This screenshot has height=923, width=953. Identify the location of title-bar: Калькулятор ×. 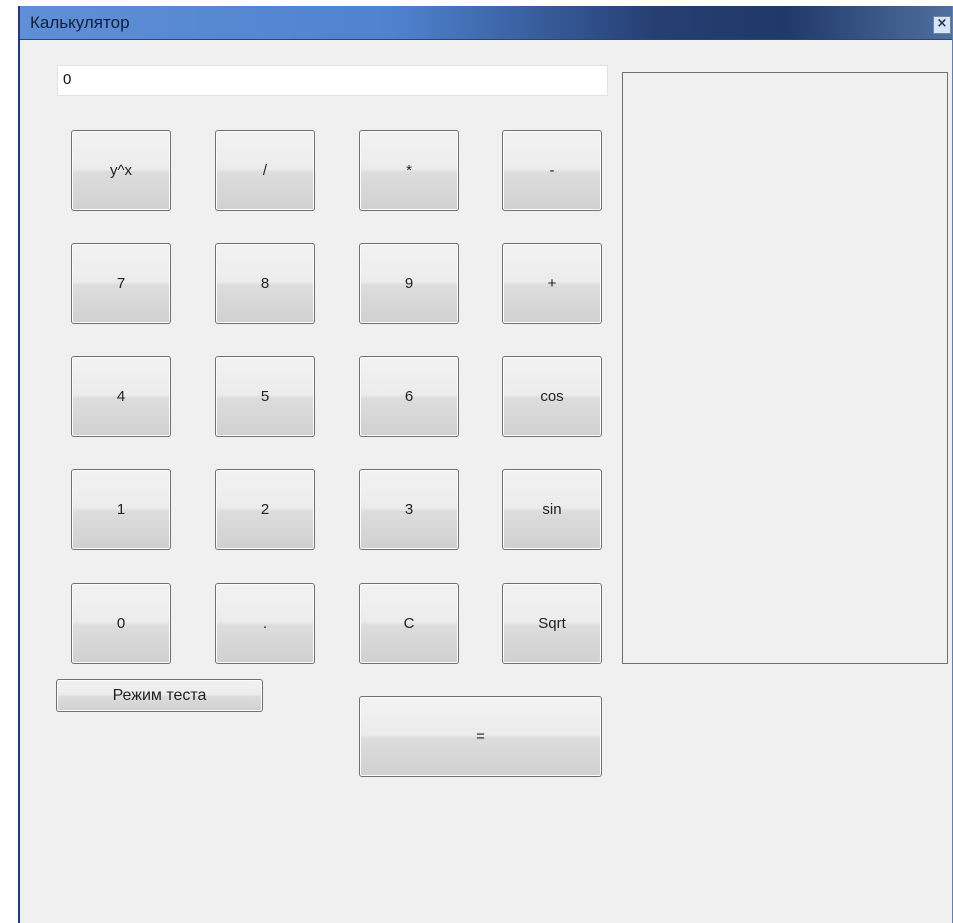
(486, 23).